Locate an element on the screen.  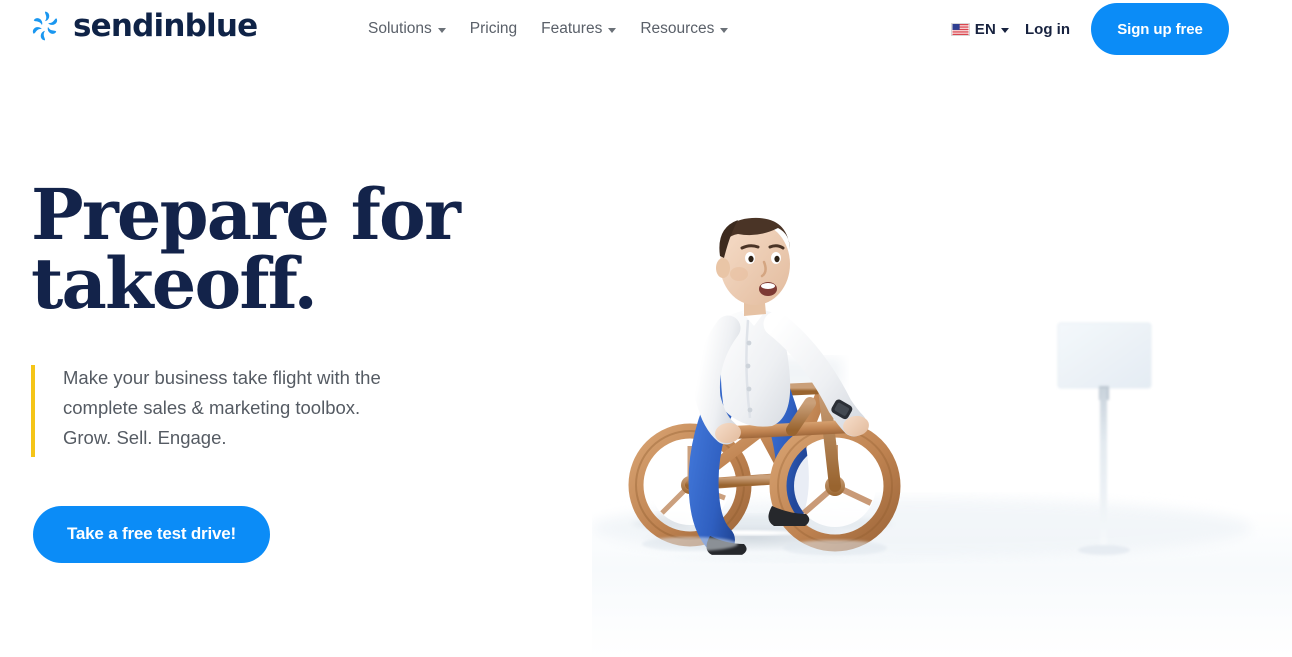
nav-item-solutions: Solutions is located at coordinates (407, 29).